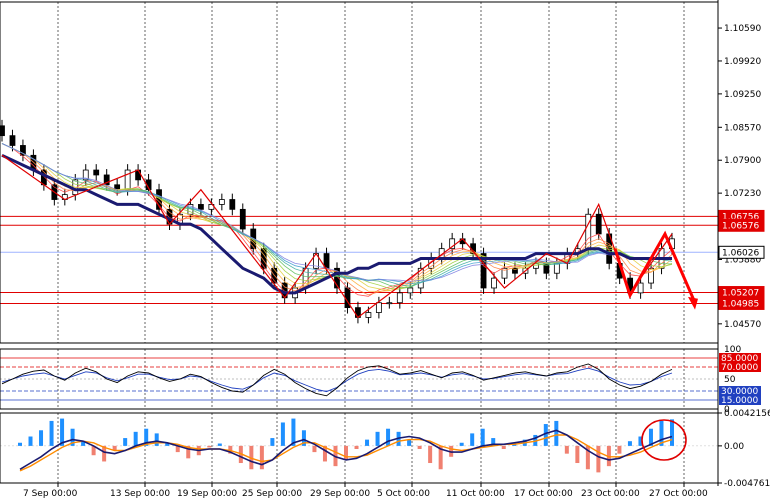 This screenshot has height=504, width=770. Describe the element at coordinates (734, 447) in the screenshot. I see `macd-tick-label: 0.00` at that location.